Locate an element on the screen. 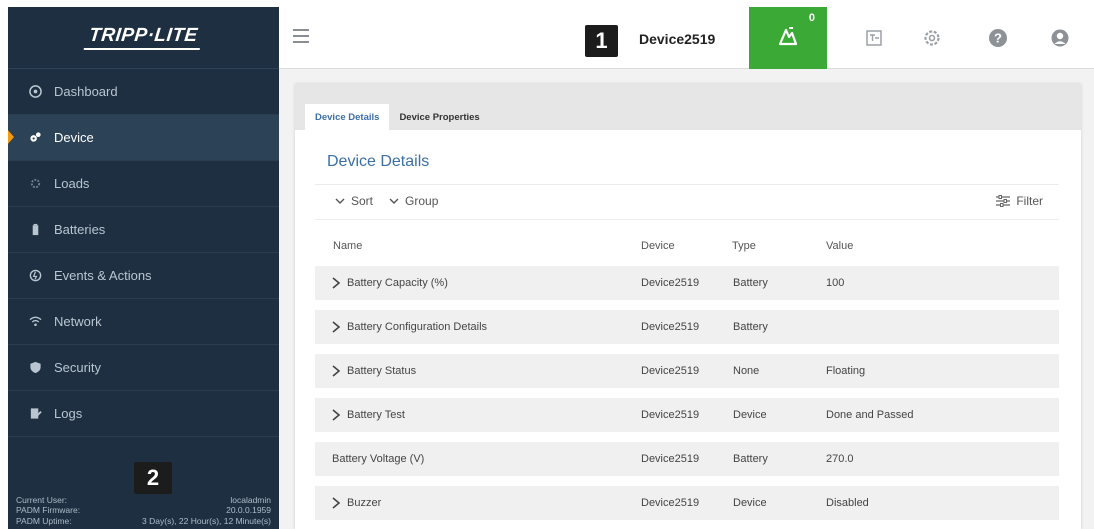  row-name: Battery Status is located at coordinates (382, 371).